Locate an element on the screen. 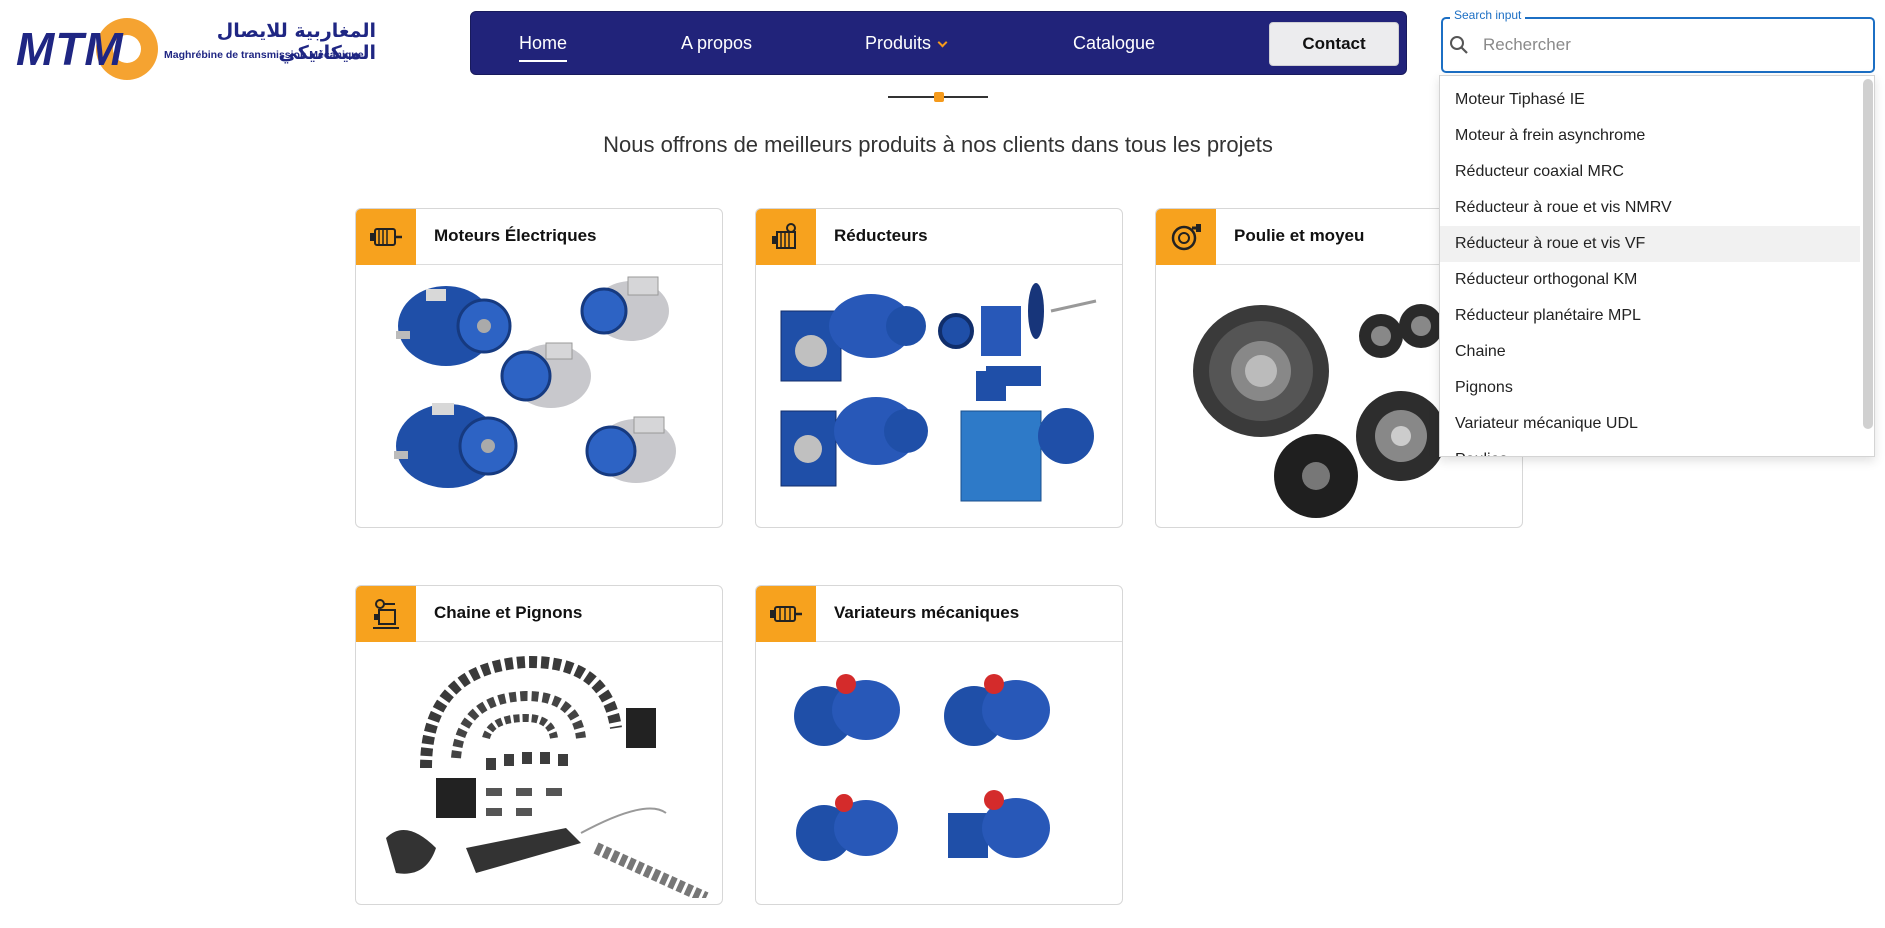 The width and height of the screenshot is (1885, 928). card-title: Variateurs mécaniques is located at coordinates (927, 612).